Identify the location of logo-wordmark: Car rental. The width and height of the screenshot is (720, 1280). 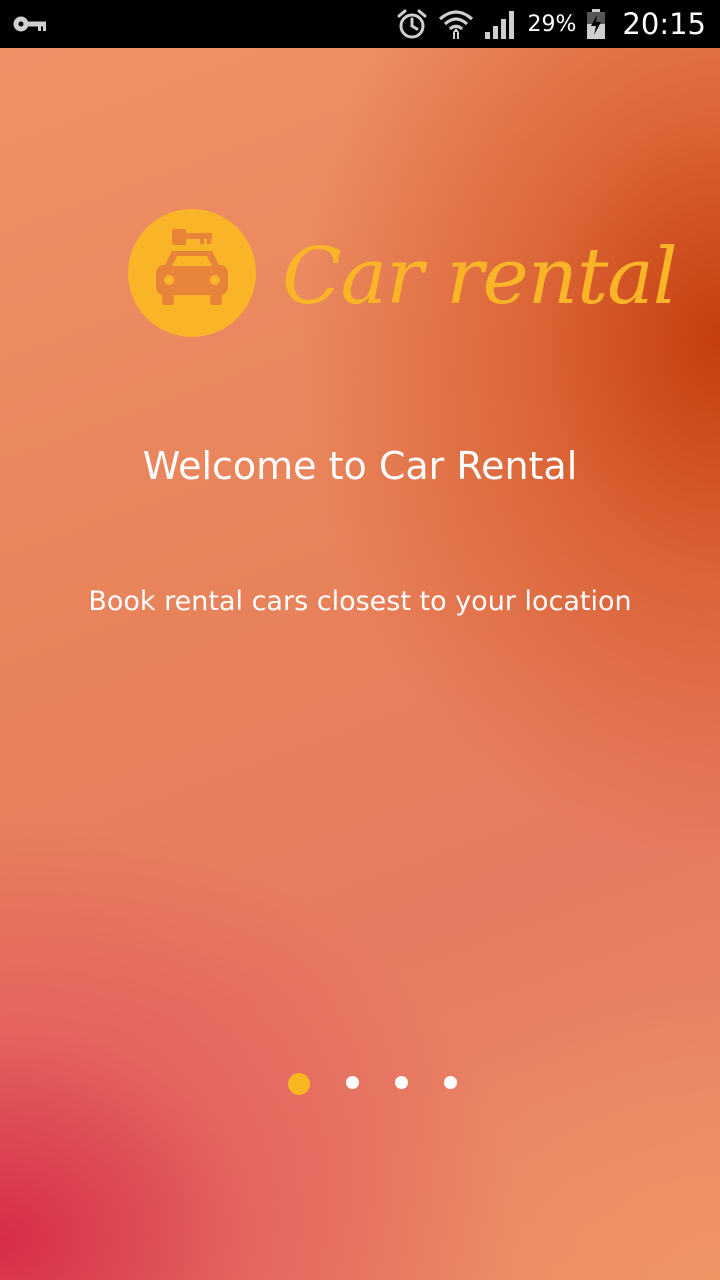
(480, 277).